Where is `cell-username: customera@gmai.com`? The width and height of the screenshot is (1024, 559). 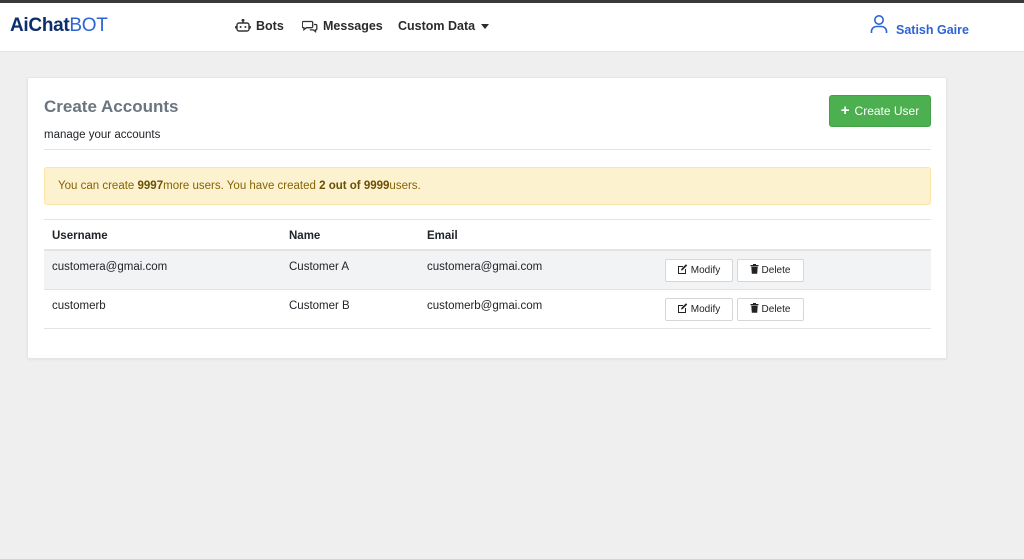 cell-username: customera@gmai.com is located at coordinates (110, 267).